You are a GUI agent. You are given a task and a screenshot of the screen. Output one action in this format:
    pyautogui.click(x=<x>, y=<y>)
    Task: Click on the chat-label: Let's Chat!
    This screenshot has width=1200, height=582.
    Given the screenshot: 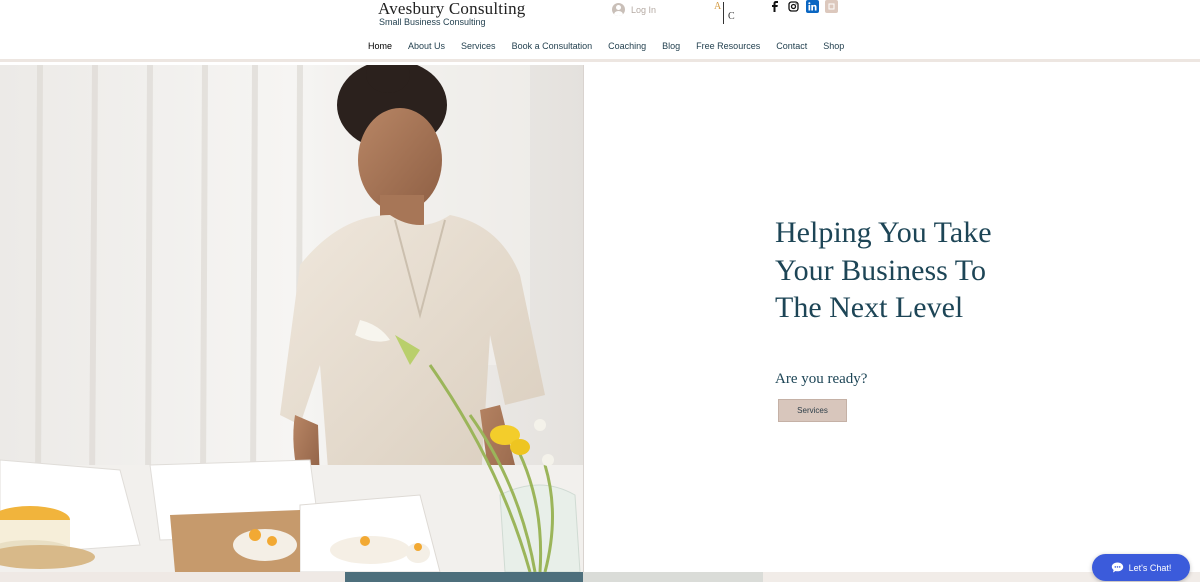 What is the action you would take?
    pyautogui.click(x=1150, y=567)
    